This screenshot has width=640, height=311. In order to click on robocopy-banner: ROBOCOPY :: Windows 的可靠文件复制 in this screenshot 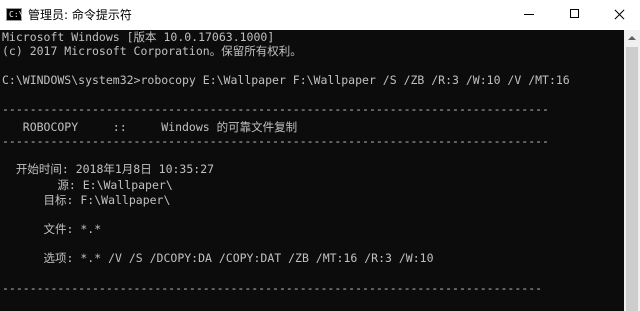, I will do `click(150, 127)`.